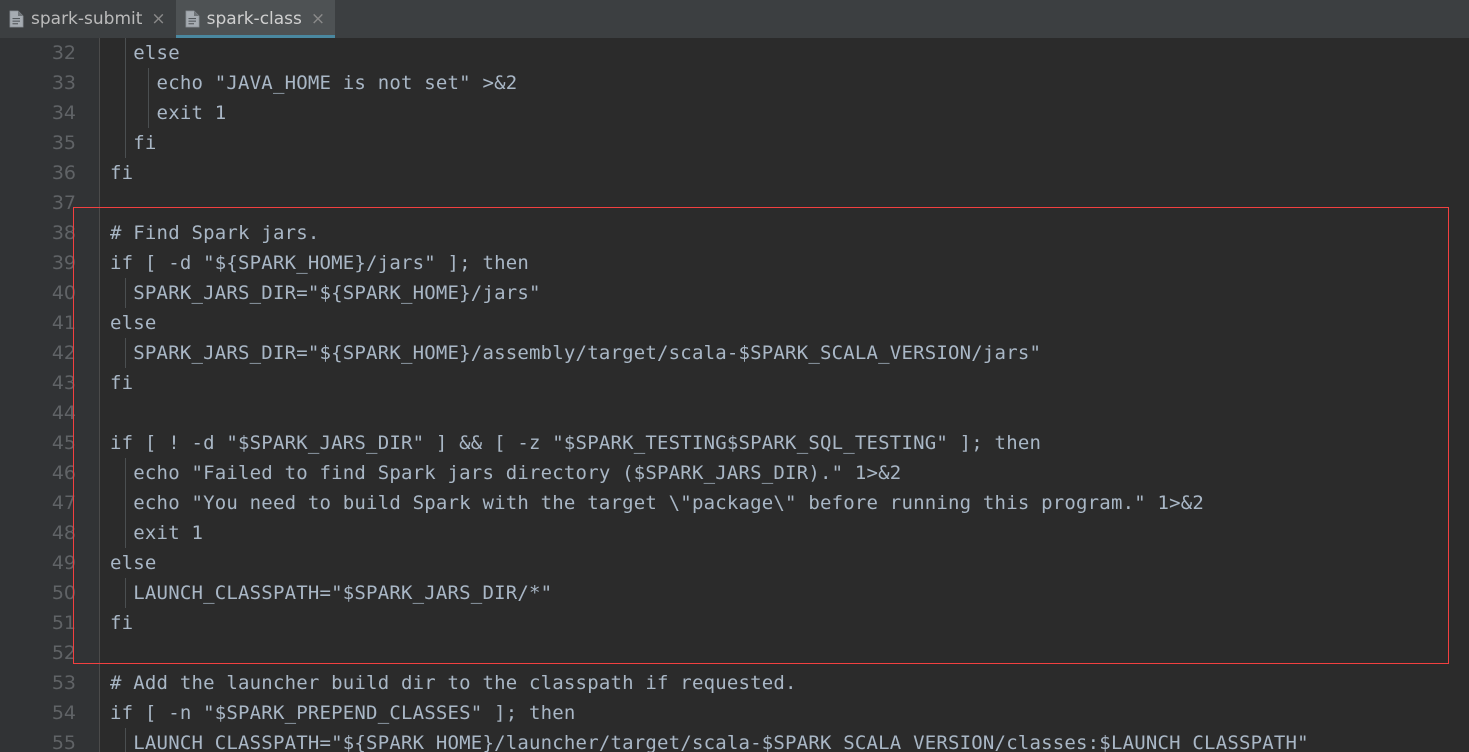  What do you see at coordinates (63, 413) in the screenshot?
I see `line-number: 44` at bounding box center [63, 413].